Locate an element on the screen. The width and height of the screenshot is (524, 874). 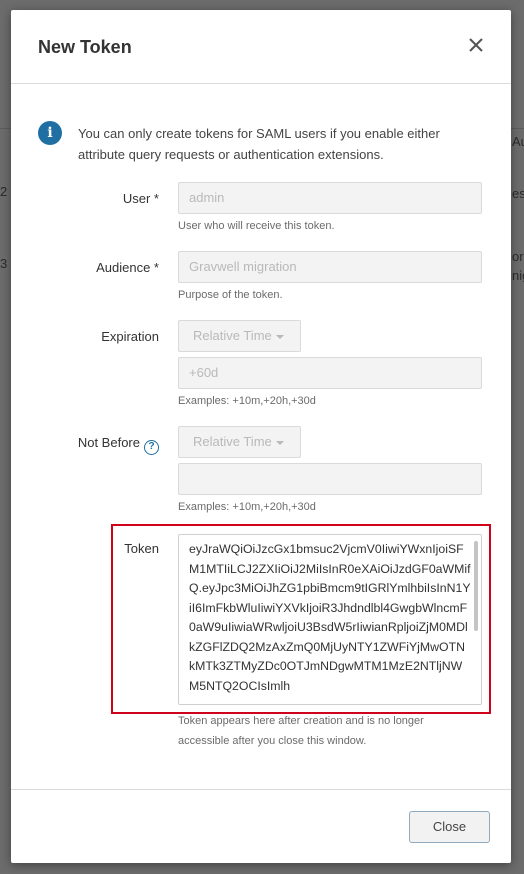
background-fragment: Au is located at coordinates (518, 141).